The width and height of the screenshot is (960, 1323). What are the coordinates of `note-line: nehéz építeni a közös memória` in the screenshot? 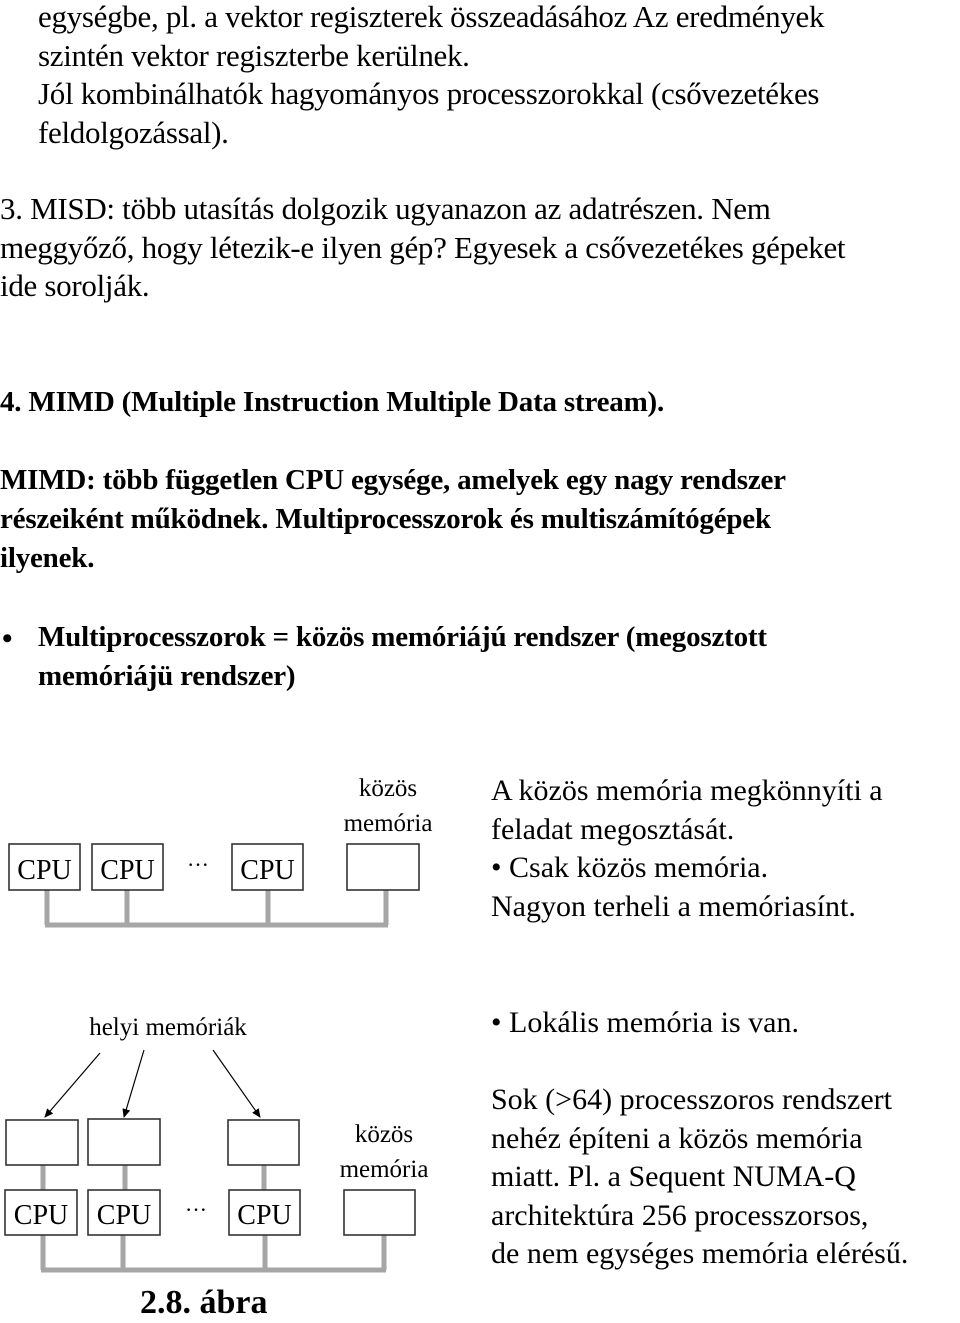 It's located at (677, 1138).